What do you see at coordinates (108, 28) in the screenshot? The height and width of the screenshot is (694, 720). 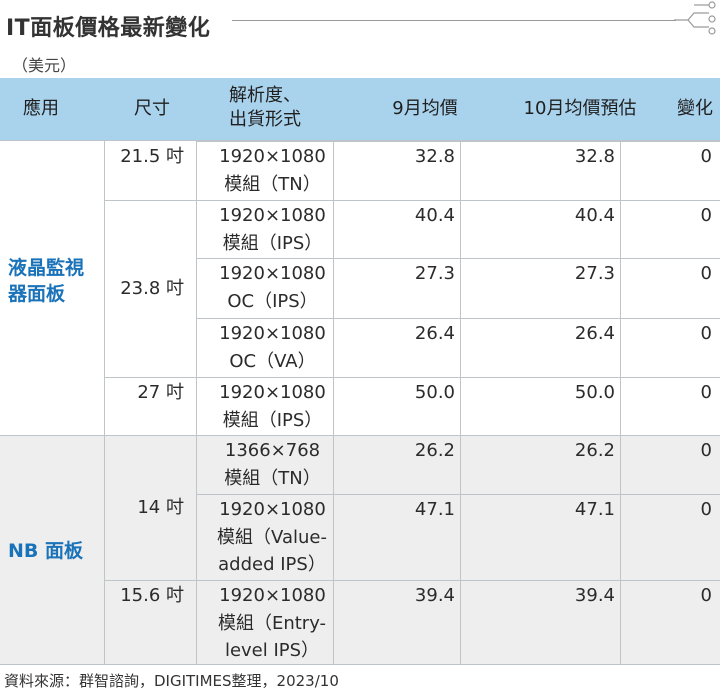 I see `page-title: IT面板價格最新變化` at bounding box center [108, 28].